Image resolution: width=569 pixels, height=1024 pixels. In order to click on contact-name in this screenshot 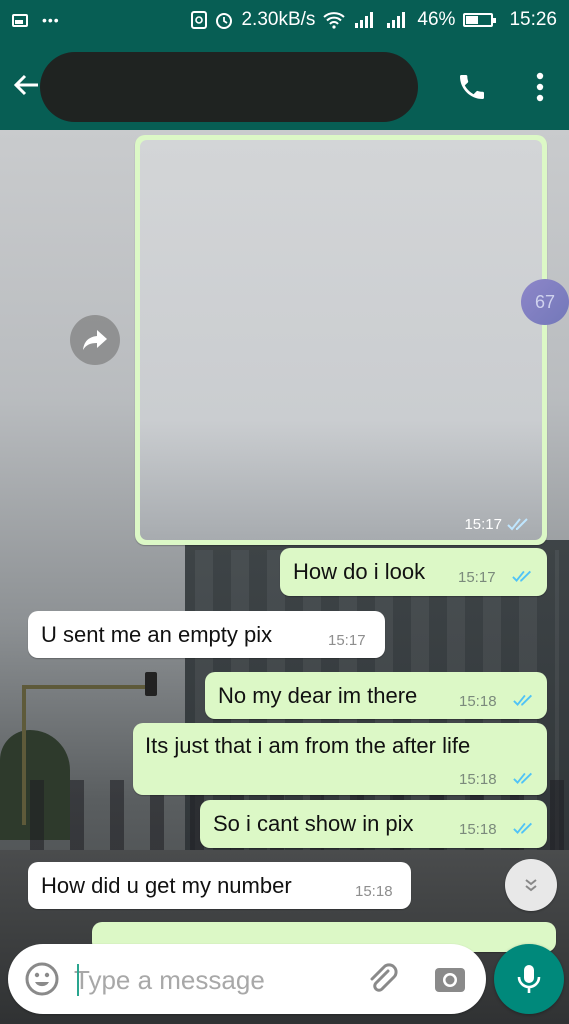, I will do `click(229, 87)`.